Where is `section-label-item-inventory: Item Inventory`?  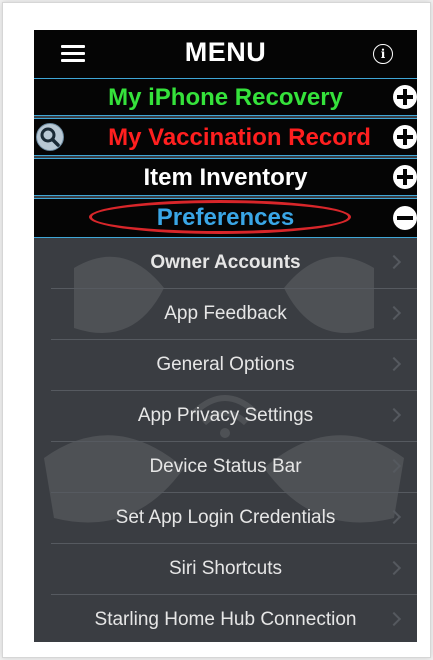 section-label-item-inventory: Item Inventory is located at coordinates (225, 177).